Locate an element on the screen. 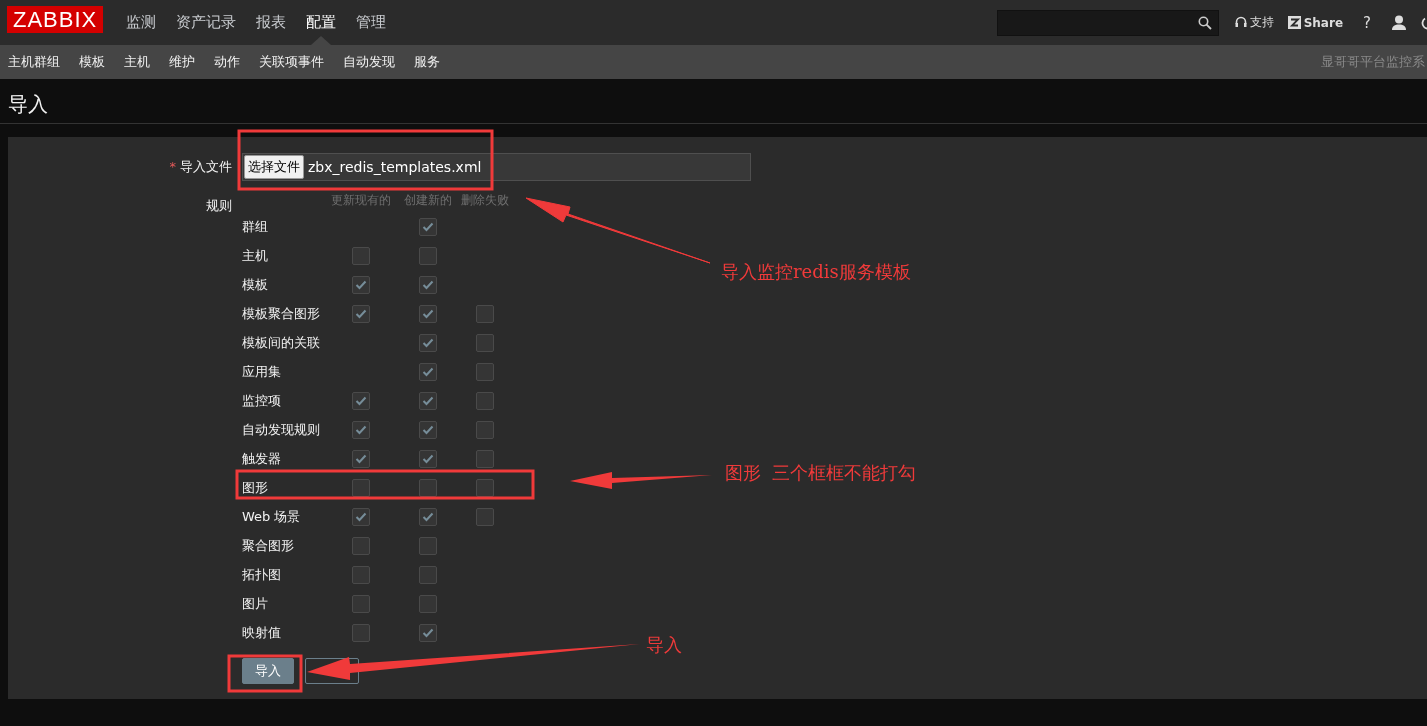  user-icon is located at coordinates (1399, 22).